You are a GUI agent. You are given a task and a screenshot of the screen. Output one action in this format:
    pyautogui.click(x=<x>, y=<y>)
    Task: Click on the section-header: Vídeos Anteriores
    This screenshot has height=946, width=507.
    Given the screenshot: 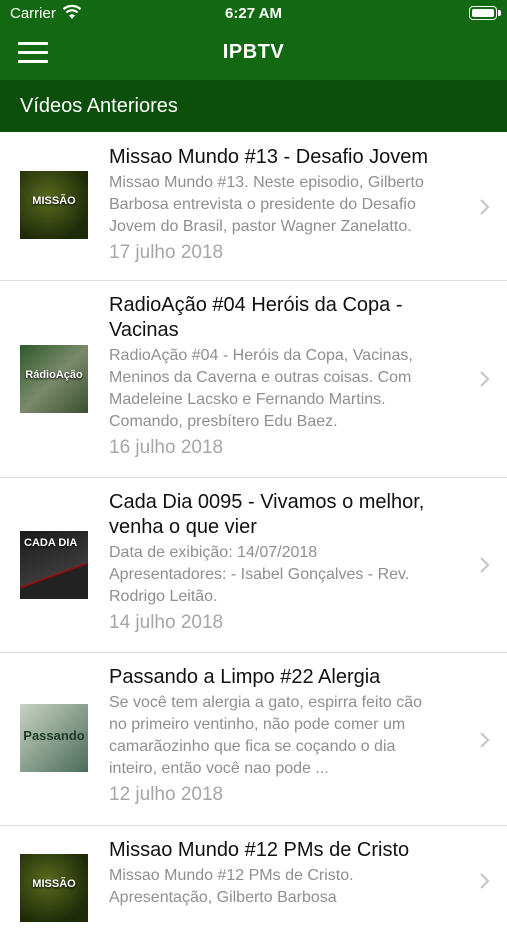 What is the action you would take?
    pyautogui.click(x=253, y=106)
    